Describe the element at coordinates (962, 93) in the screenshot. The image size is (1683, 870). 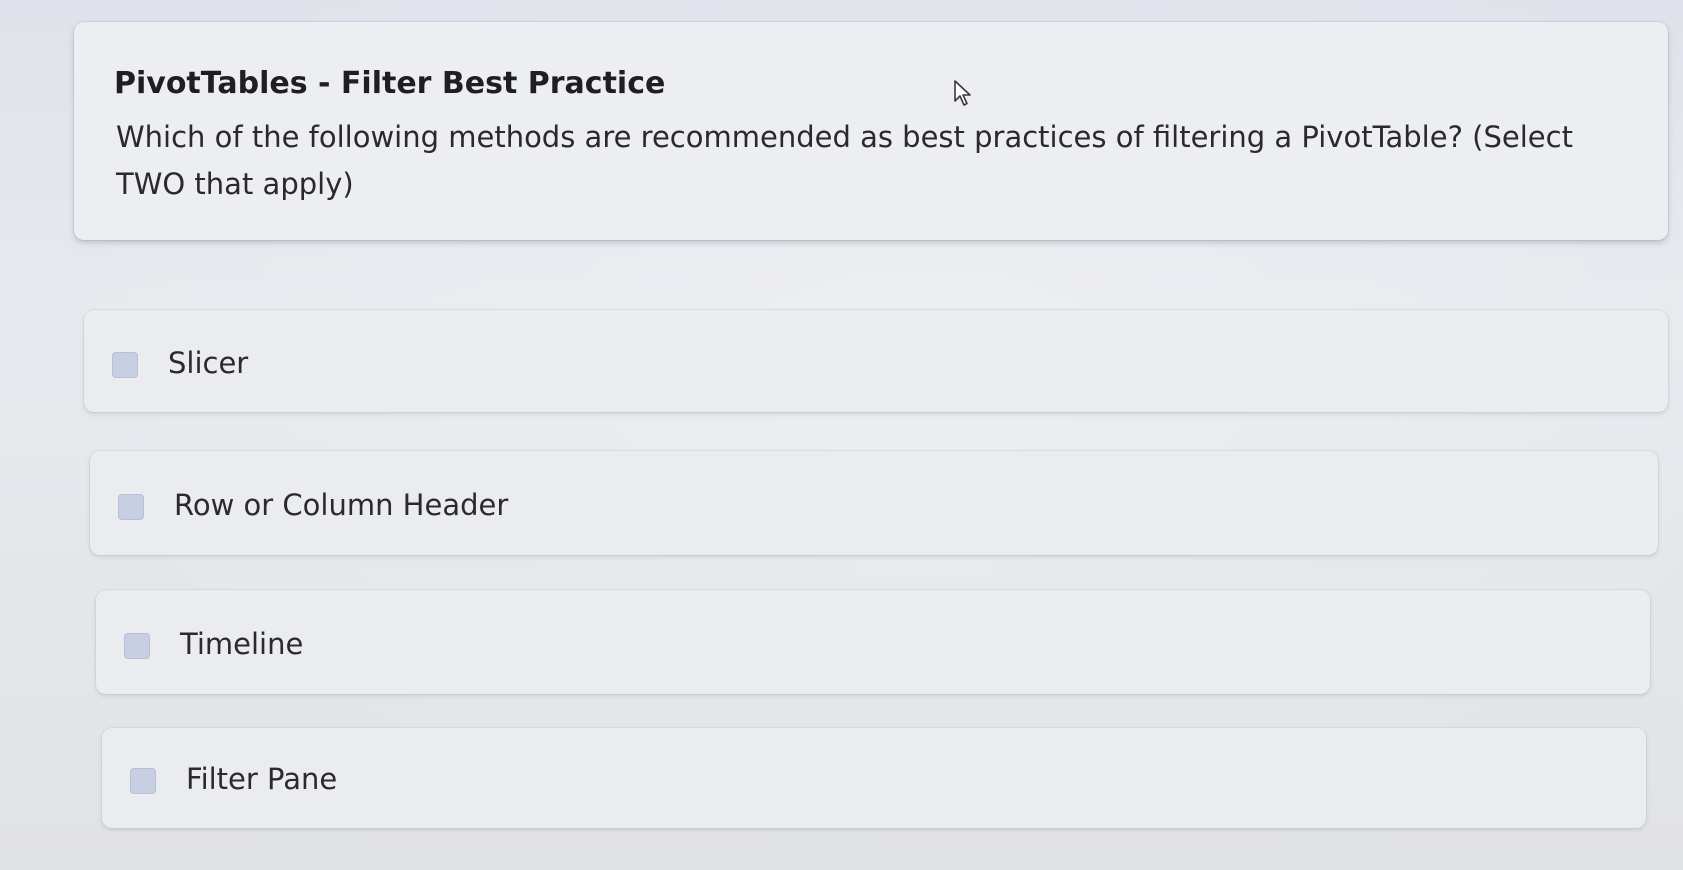
I see `mouse-pointer-icon` at that location.